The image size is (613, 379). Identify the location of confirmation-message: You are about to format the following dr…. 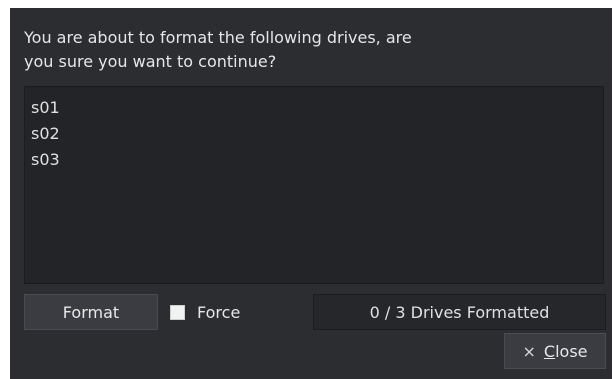
(218, 49).